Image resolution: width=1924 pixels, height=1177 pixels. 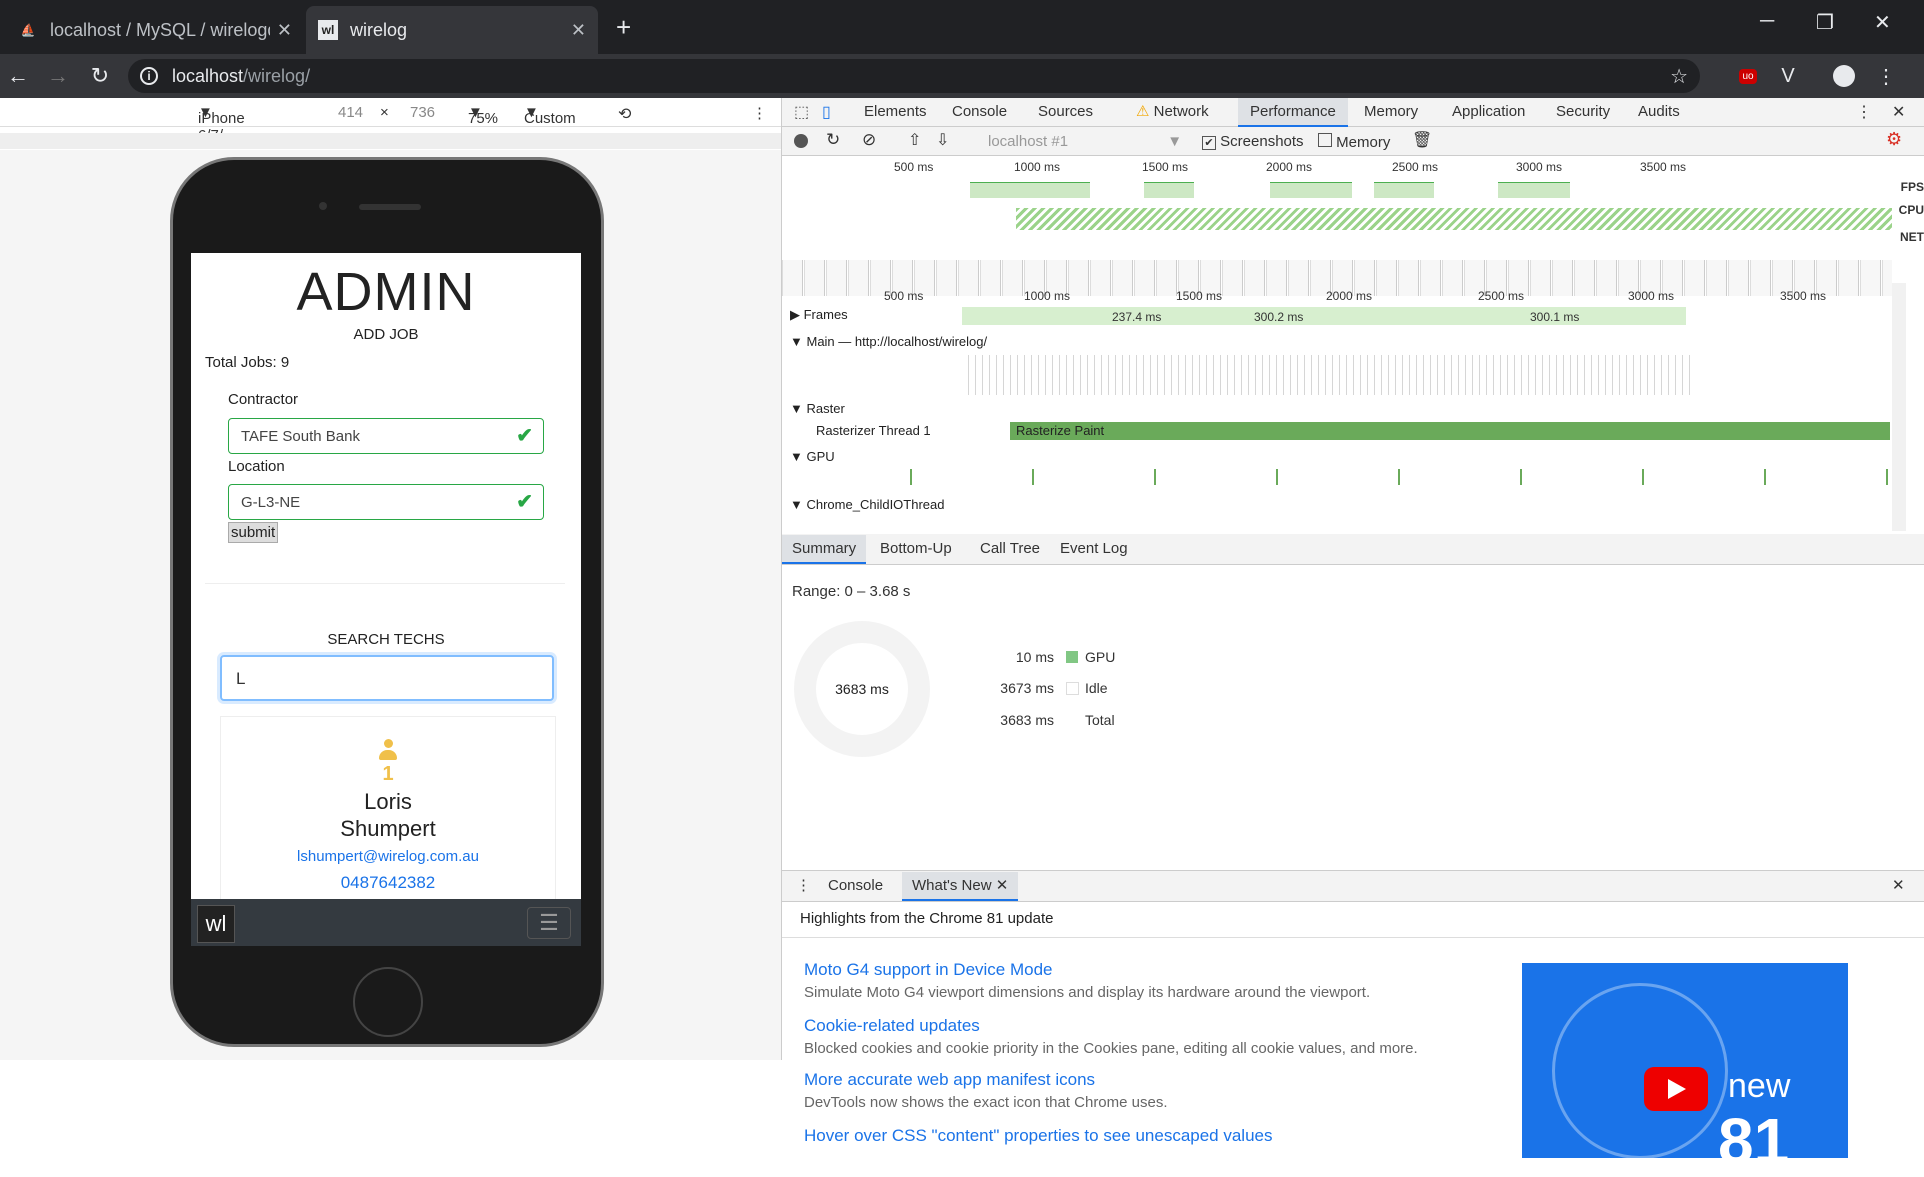 What do you see at coordinates (1882, 22) in the screenshot?
I see `close-window-button: ✕` at bounding box center [1882, 22].